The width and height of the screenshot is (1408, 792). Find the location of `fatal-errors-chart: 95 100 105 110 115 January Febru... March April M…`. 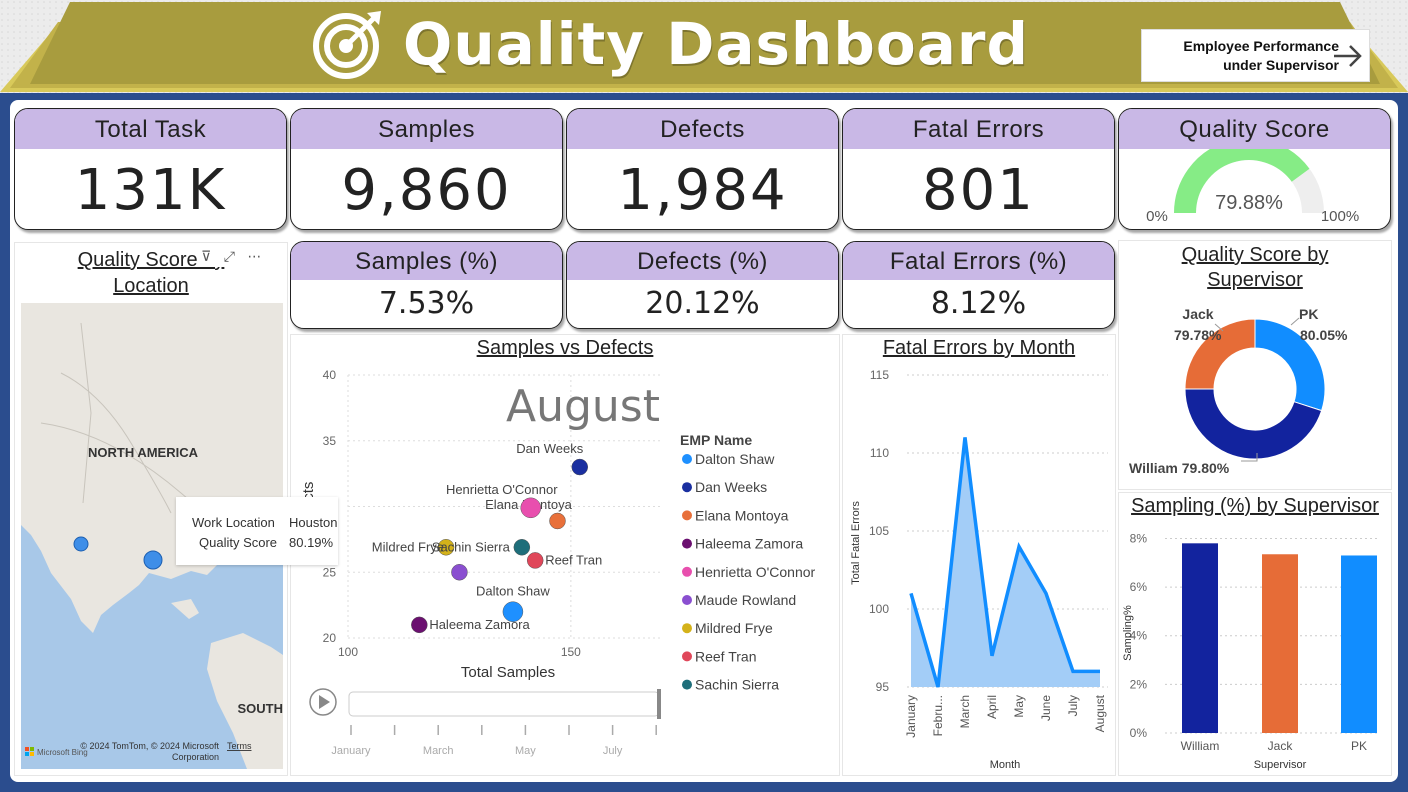

fatal-errors-chart: 95 100 105 110 115 January Febru... March April M… is located at coordinates (979, 555).